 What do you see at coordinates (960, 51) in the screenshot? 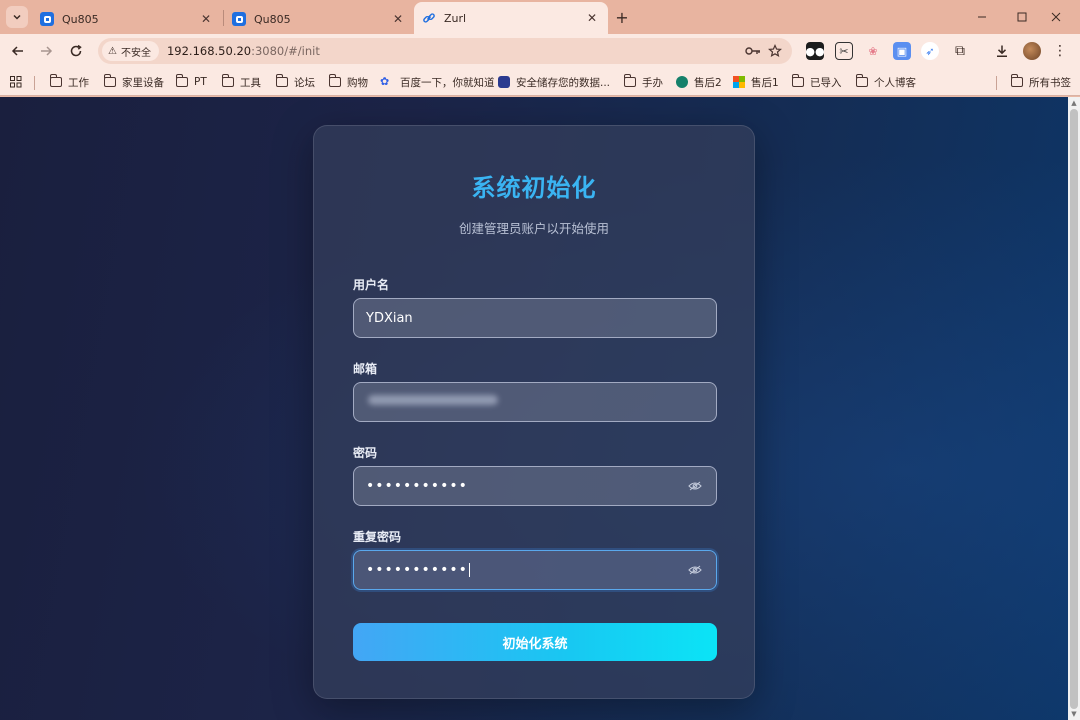
I see `puzzle-icon: ⧉` at bounding box center [960, 51].